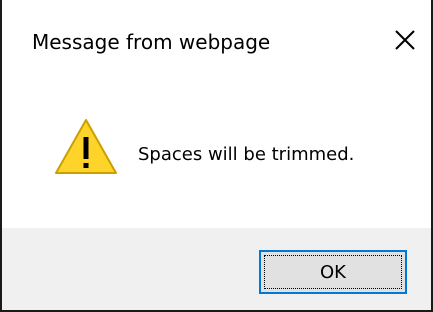  I want to click on warning-icon, so click(86, 147).